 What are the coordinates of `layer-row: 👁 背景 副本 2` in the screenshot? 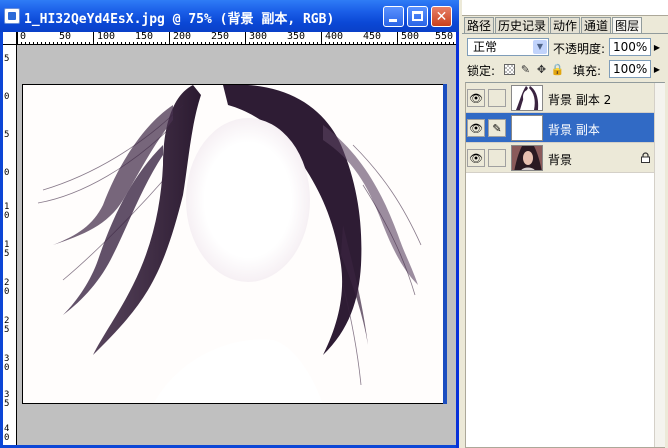 It's located at (560, 98).